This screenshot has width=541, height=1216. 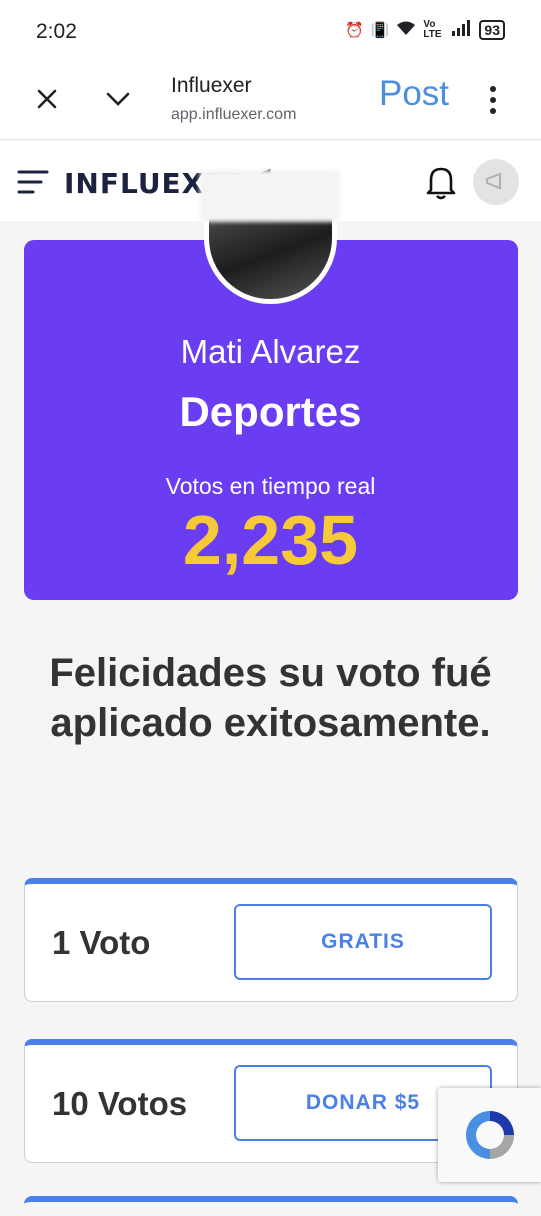 What do you see at coordinates (270, 196) in the screenshot?
I see `profile-photo-top` at bounding box center [270, 196].